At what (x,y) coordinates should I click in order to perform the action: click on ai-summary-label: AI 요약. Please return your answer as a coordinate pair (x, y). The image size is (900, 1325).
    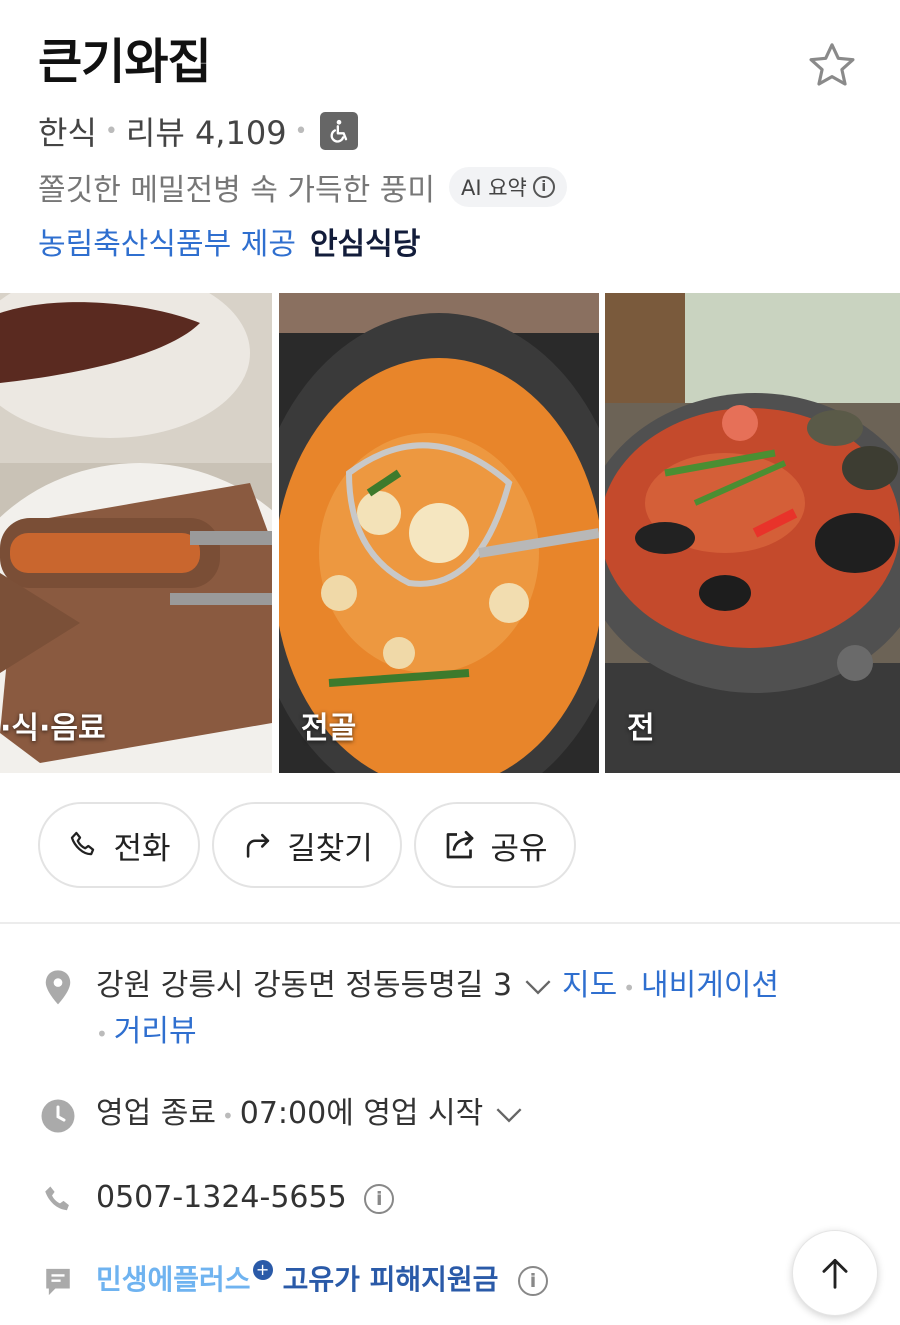
    Looking at the image, I should click on (493, 188).